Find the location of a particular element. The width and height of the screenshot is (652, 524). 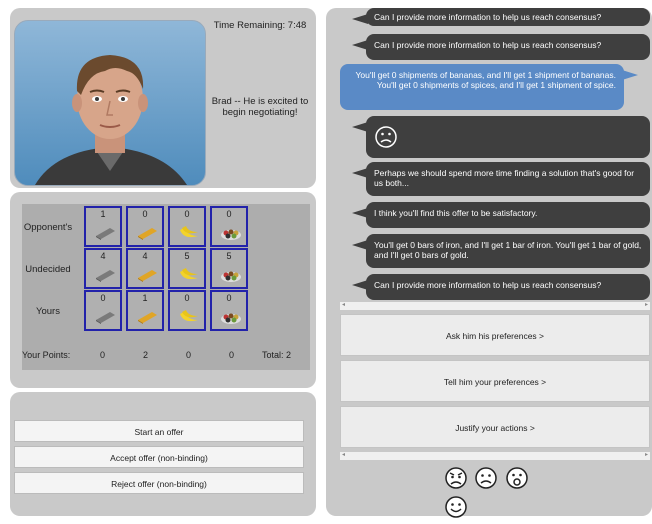

cell-yours-iron: 0 is located at coordinates (103, 310).